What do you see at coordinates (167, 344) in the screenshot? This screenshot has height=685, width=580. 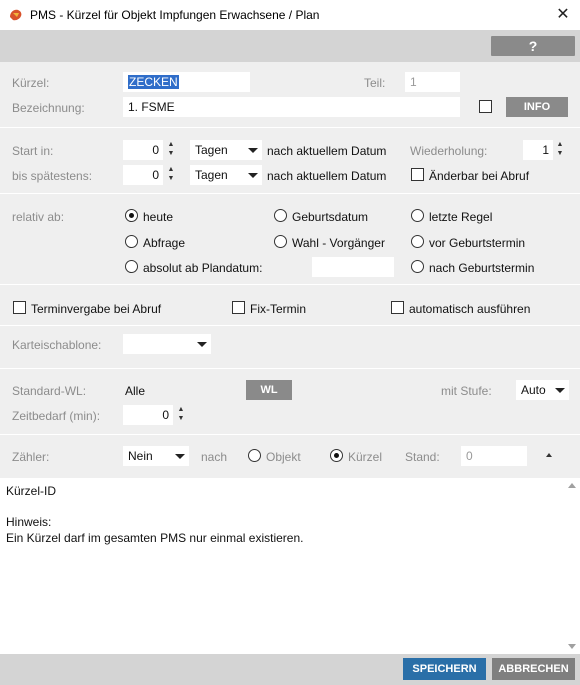 I see `karteischablone-dropdown` at bounding box center [167, 344].